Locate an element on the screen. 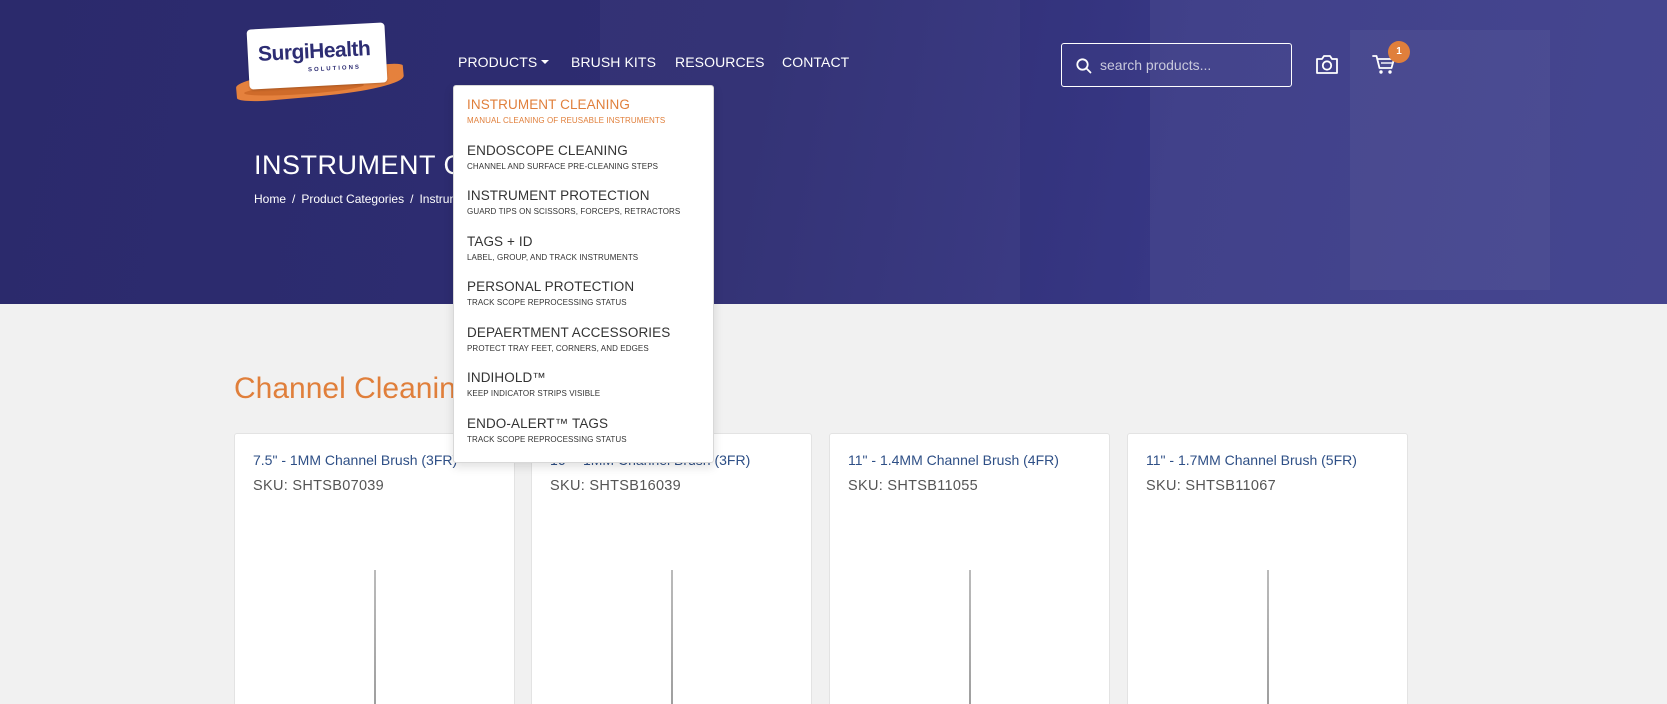 This screenshot has width=1667, height=704. menu-item-title: DEPAERTMENT ACCESSORIES is located at coordinates (569, 332).